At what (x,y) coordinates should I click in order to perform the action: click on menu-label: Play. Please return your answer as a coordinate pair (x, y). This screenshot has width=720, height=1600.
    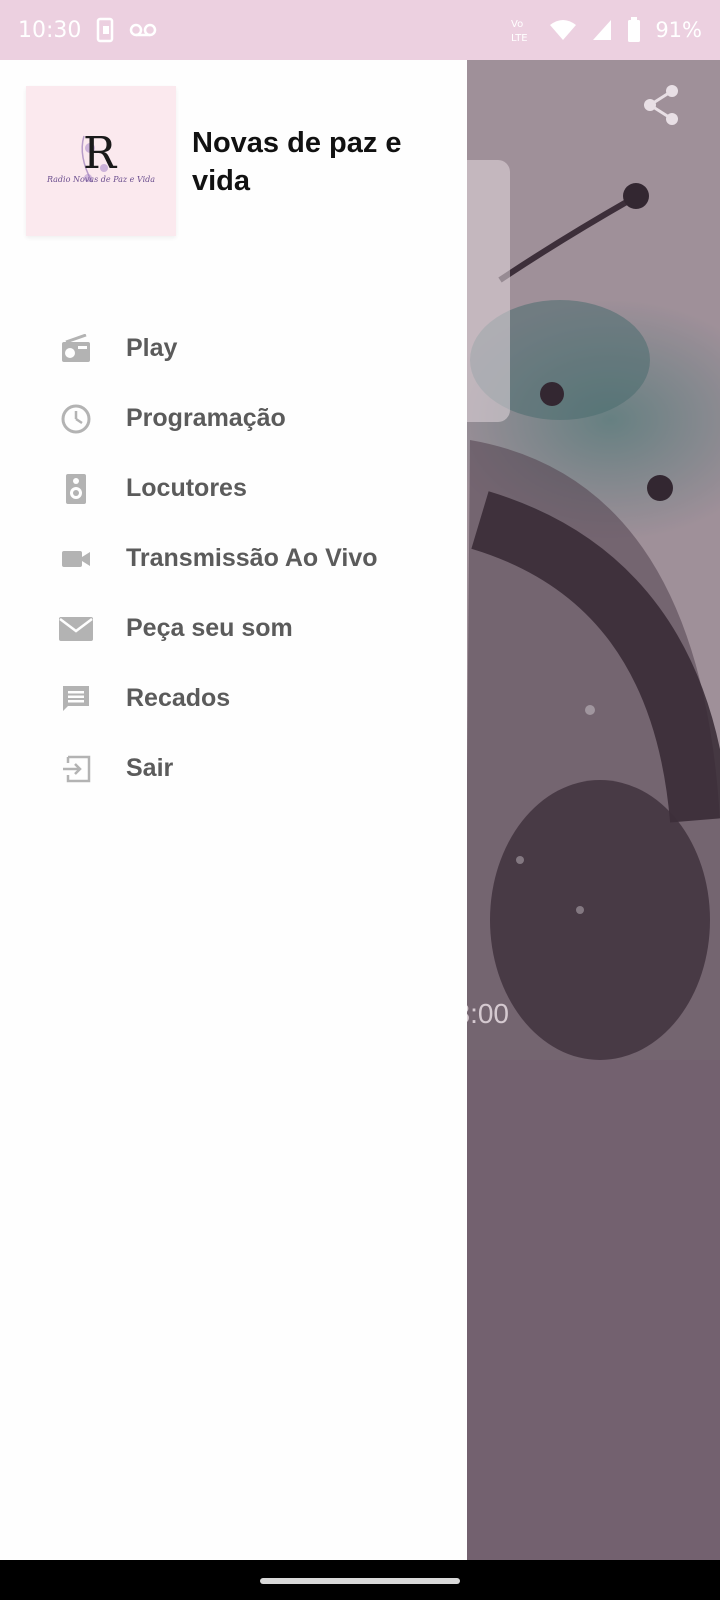
    Looking at the image, I should click on (152, 348).